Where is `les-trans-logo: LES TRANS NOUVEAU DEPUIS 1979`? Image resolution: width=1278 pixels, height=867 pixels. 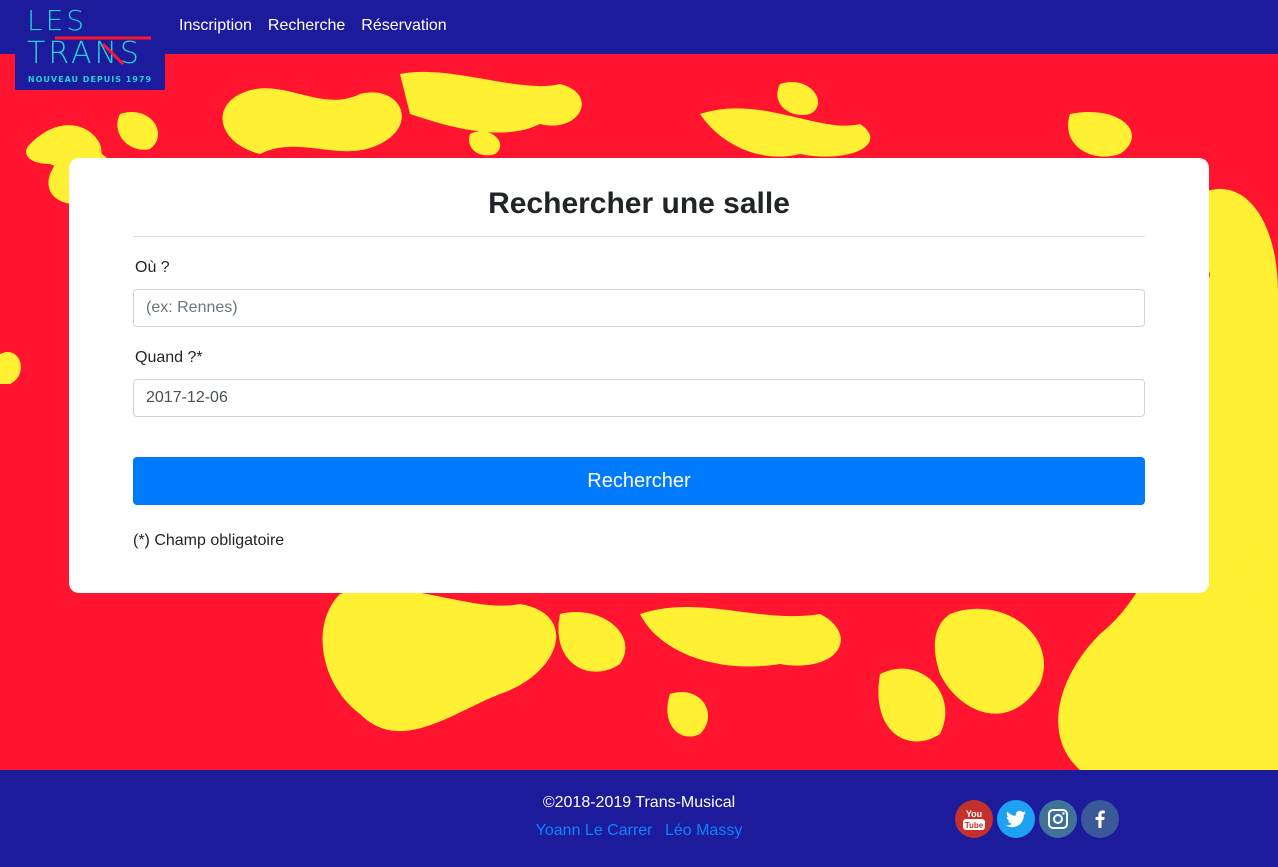 les-trans-logo: LES TRANS NOUVEAU DEPUIS 1979 is located at coordinates (89, 44).